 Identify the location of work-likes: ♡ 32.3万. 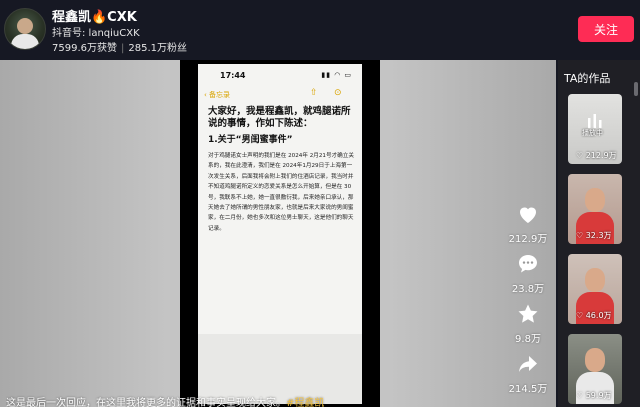
(594, 235).